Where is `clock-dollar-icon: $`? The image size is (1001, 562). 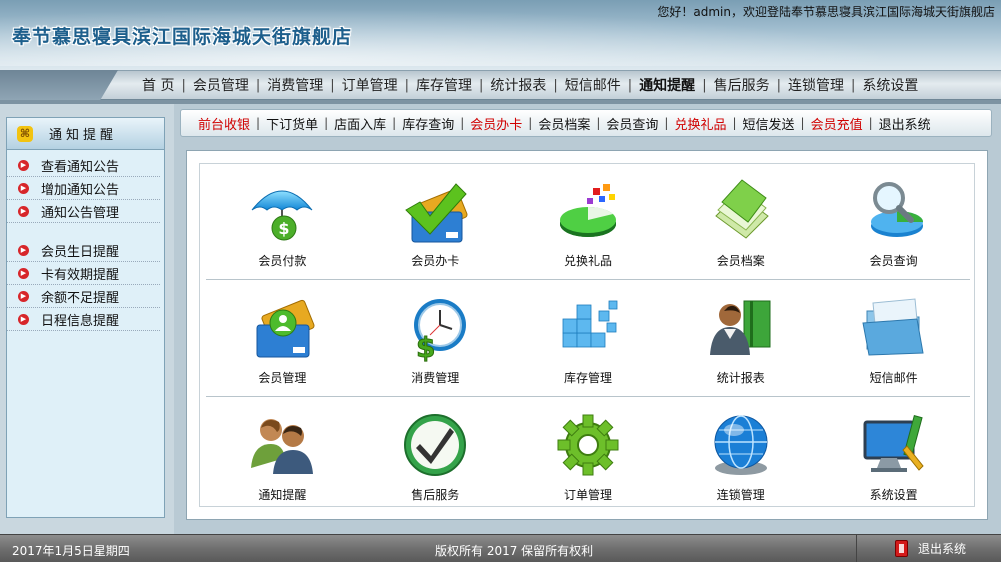
clock-dollar-icon: $ is located at coordinates (440, 331).